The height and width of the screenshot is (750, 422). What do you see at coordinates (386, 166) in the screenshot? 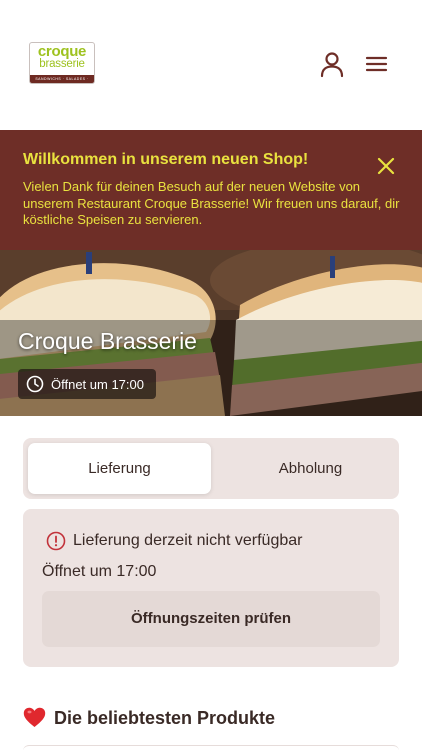
I see `close-icon` at bounding box center [386, 166].